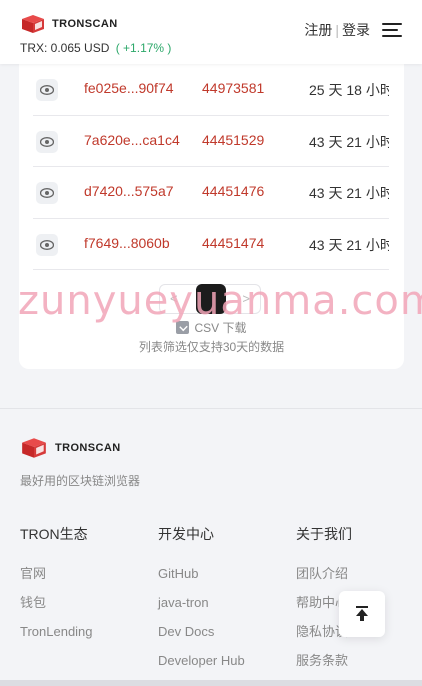 The image size is (422, 686). Describe the element at coordinates (324, 534) in the screenshot. I see `footer-col-title: 关于我们` at that location.